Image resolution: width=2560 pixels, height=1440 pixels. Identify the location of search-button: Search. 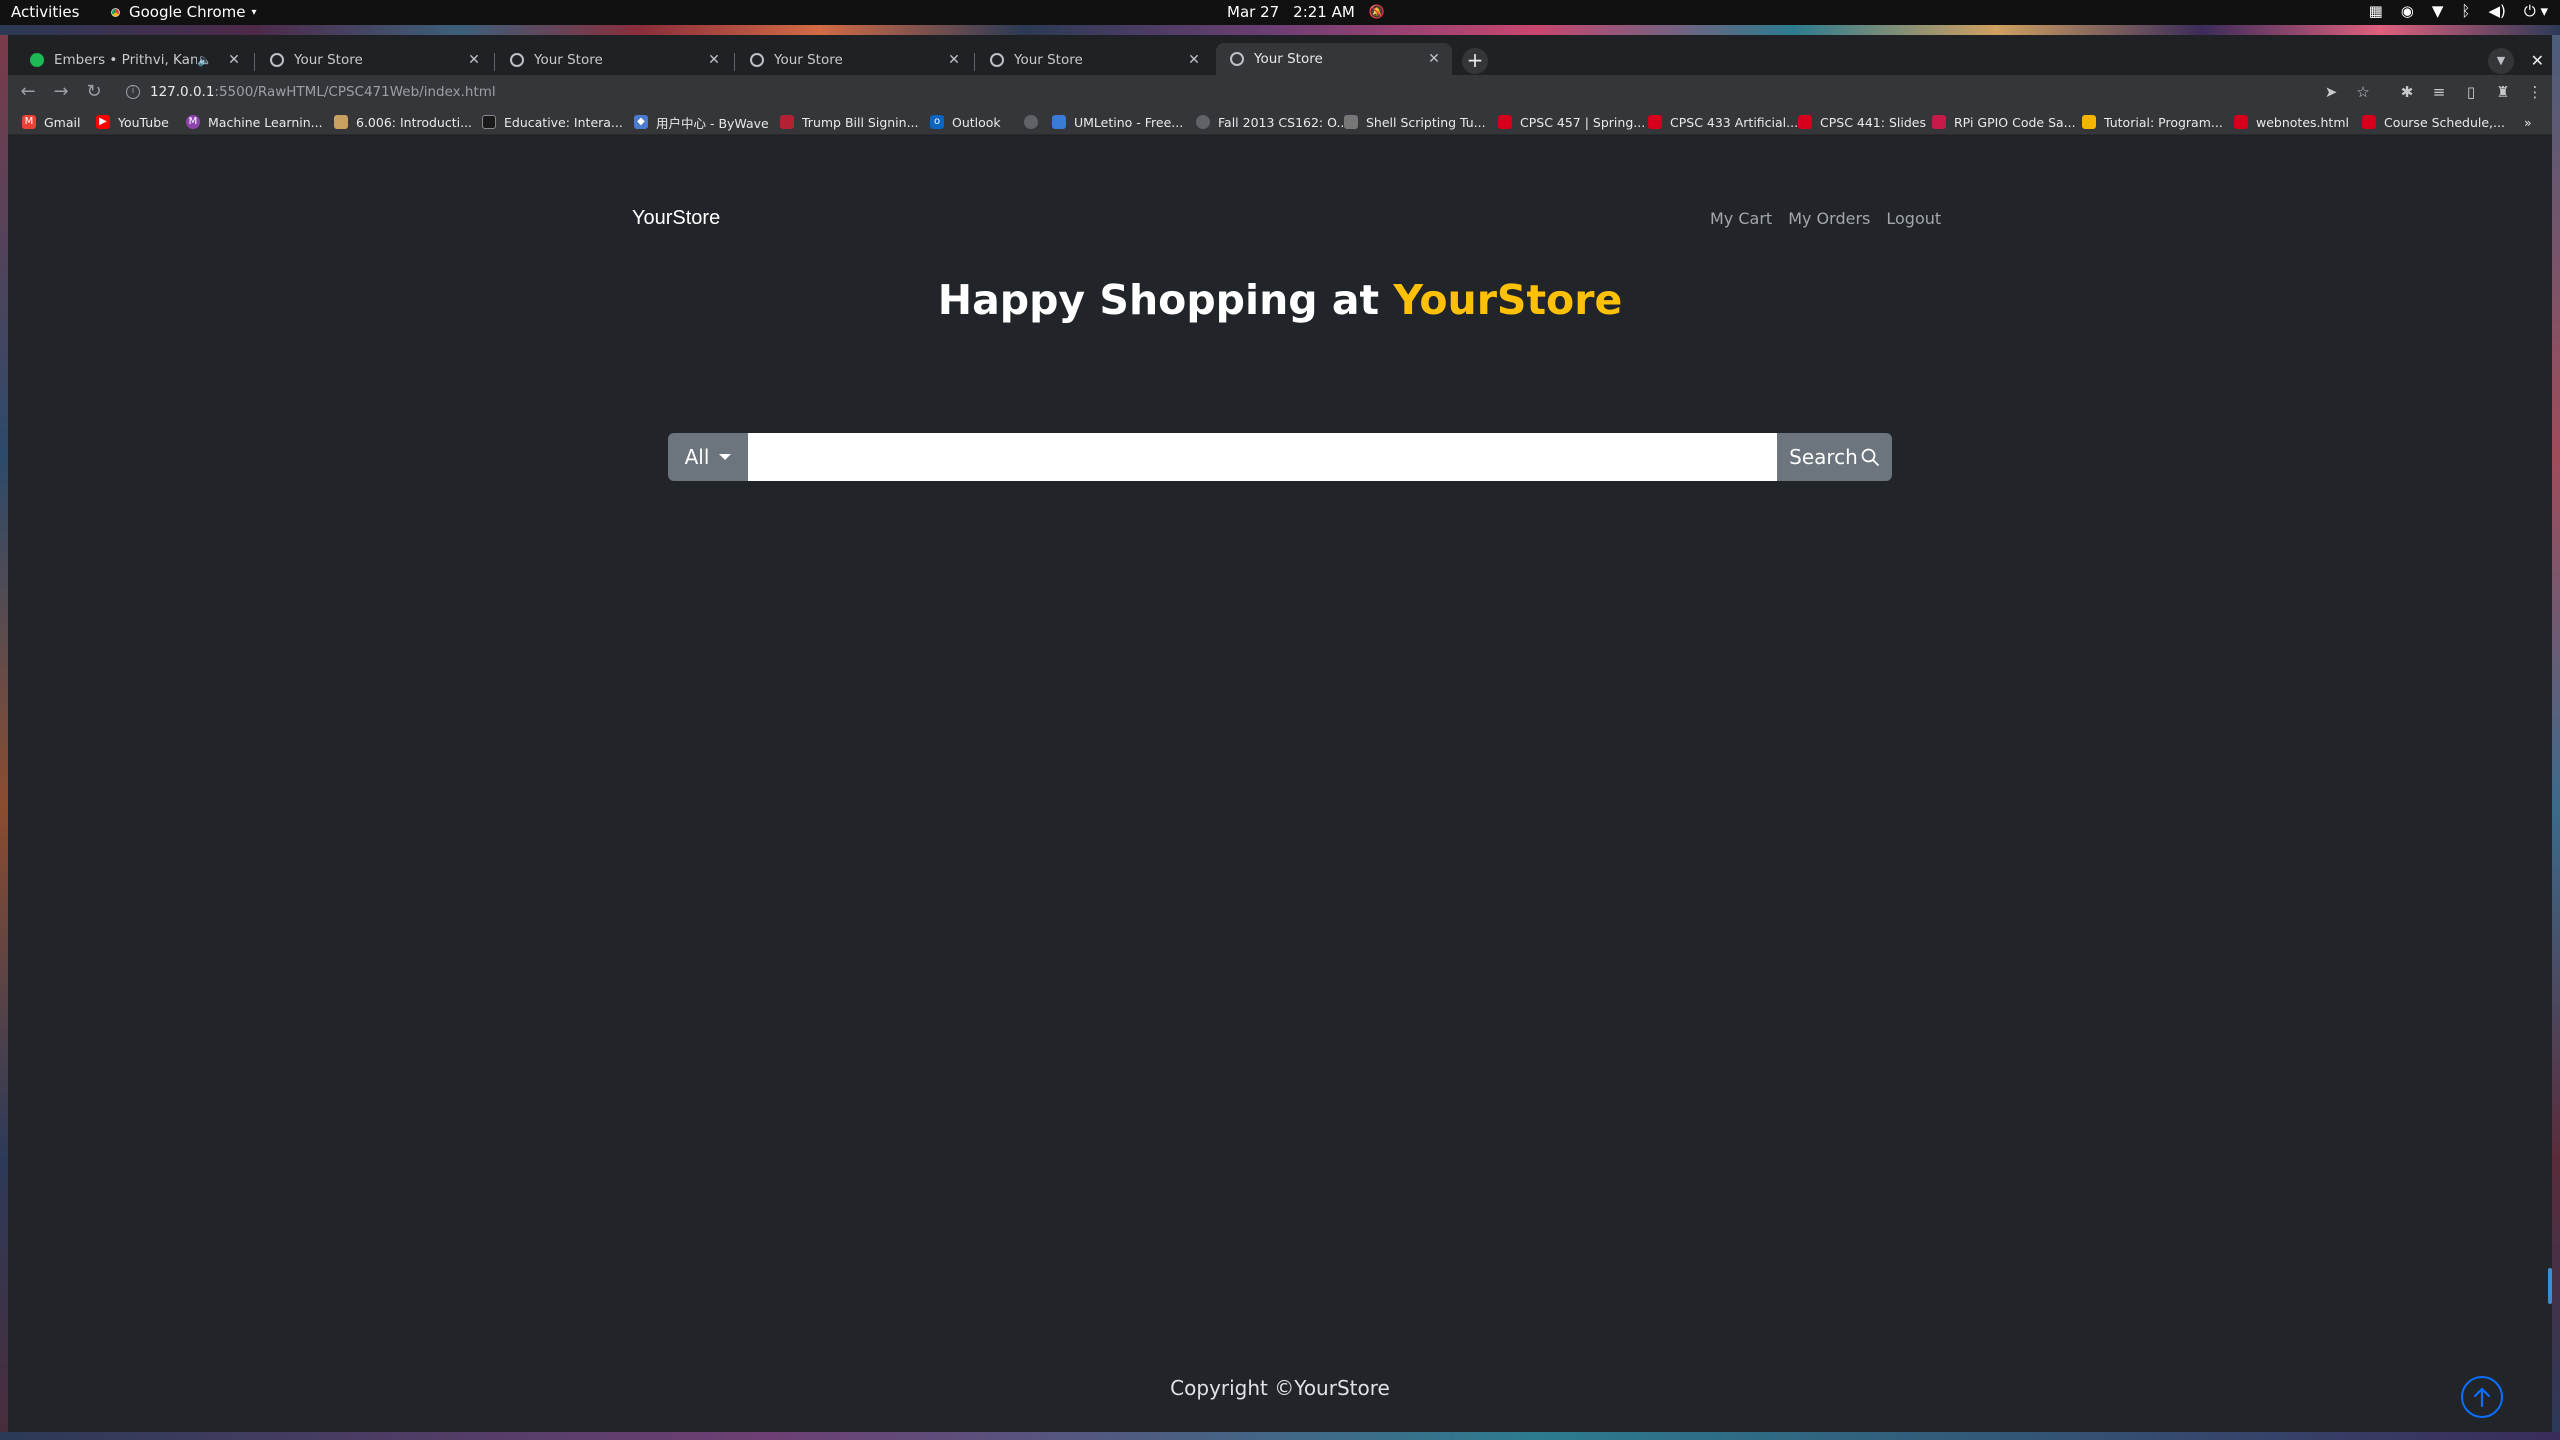
(1834, 457).